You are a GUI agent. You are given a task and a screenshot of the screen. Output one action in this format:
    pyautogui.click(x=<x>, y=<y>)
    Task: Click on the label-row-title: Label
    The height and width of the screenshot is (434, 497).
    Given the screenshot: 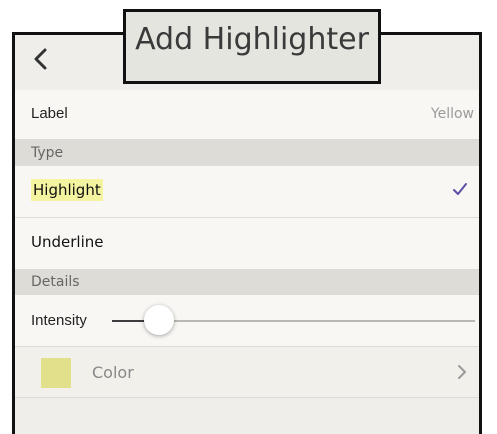 What is the action you would take?
    pyautogui.click(x=49, y=113)
    